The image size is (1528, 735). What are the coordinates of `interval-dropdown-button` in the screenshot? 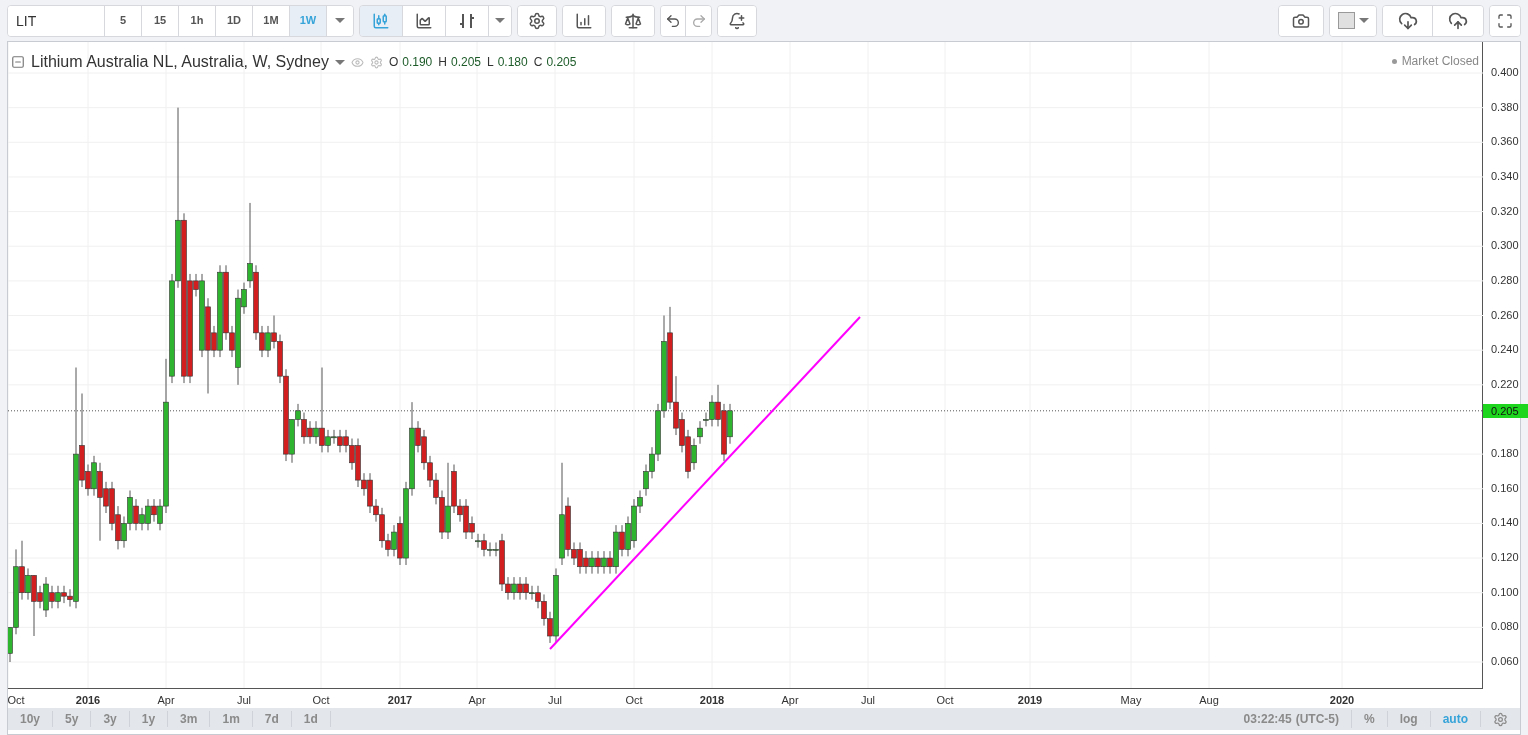 It's located at (340, 20).